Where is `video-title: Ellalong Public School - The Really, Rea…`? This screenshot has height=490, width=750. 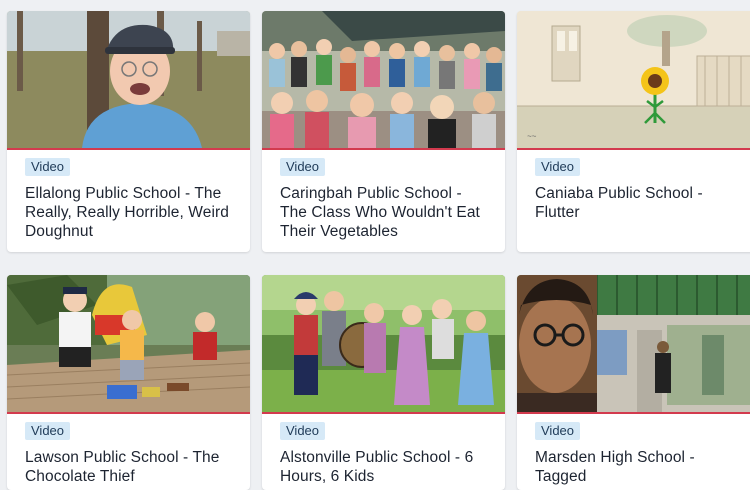 video-title: Ellalong Public School - The Really, Rea… is located at coordinates (128, 212).